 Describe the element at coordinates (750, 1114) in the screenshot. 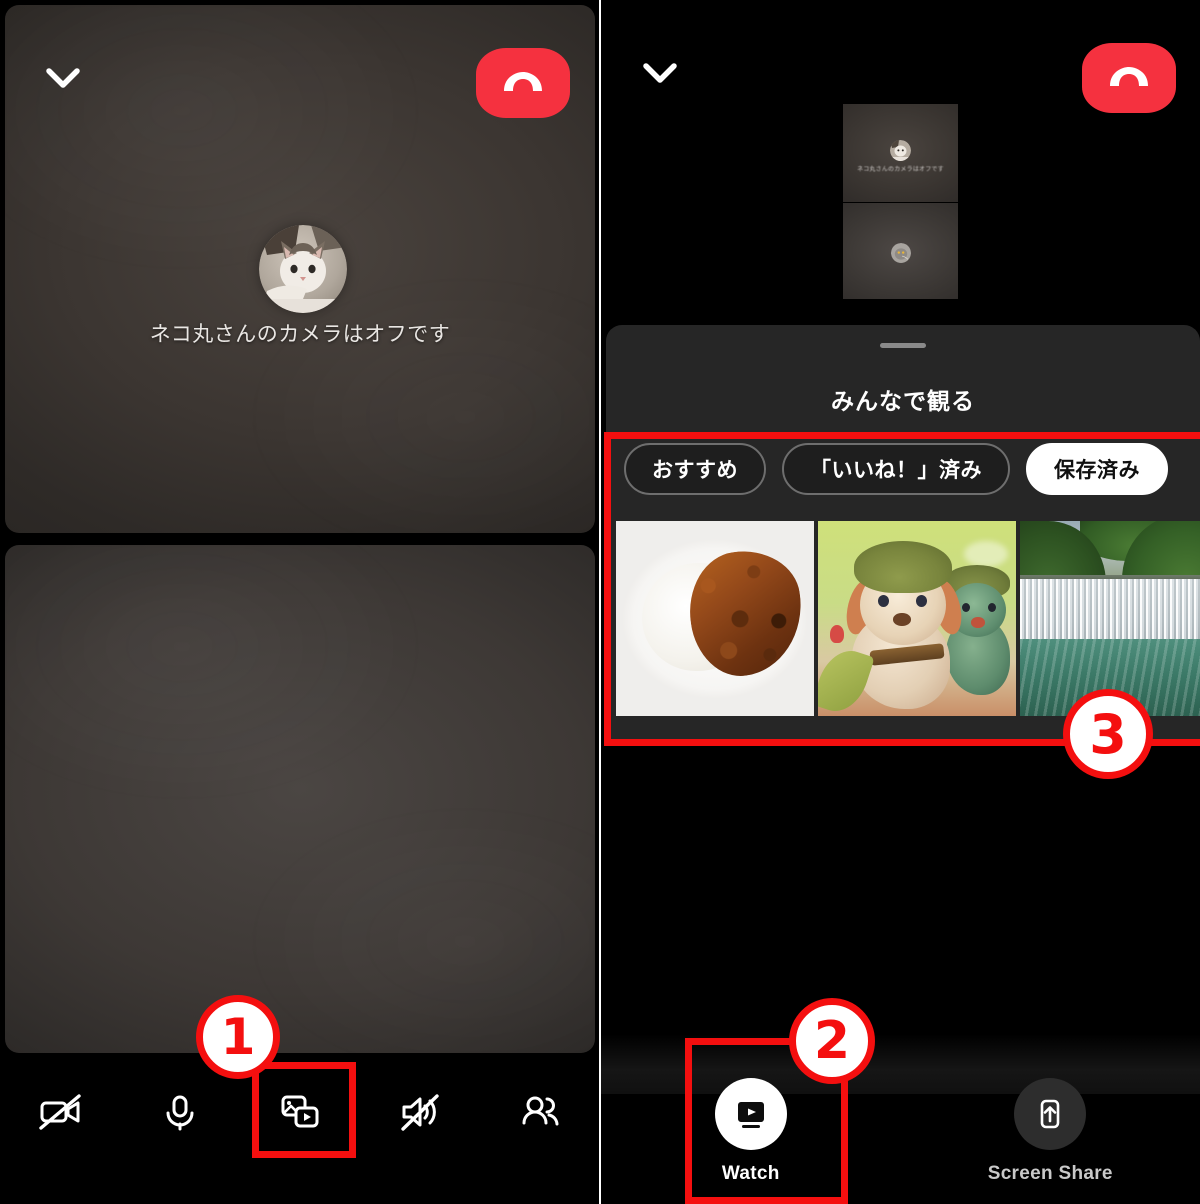

I see `play-video-icon` at that location.